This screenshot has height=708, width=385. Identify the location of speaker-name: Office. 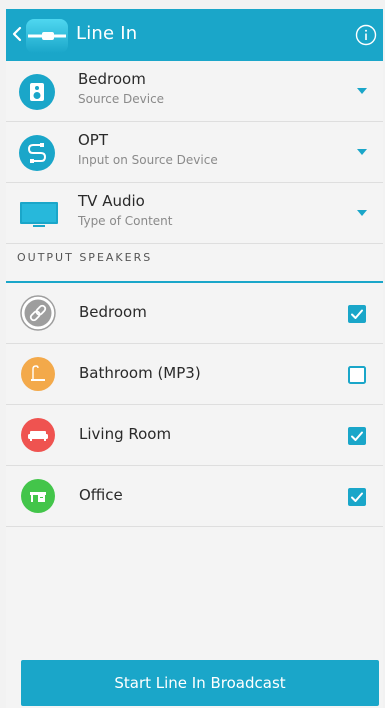
(101, 495).